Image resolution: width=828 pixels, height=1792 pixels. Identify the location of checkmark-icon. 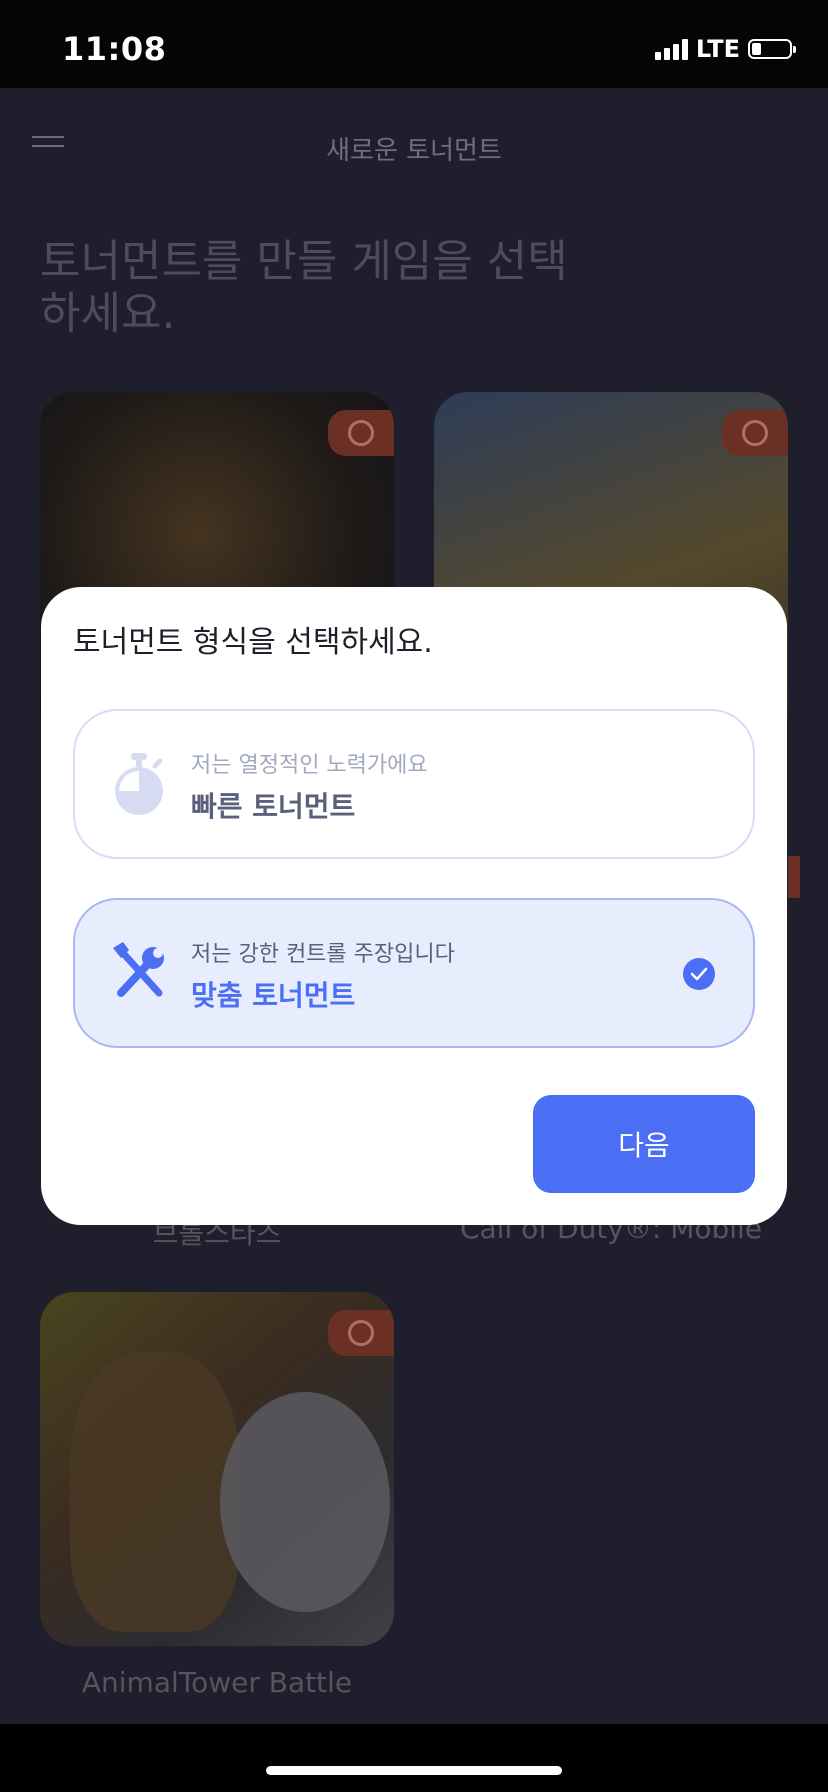
(699, 974).